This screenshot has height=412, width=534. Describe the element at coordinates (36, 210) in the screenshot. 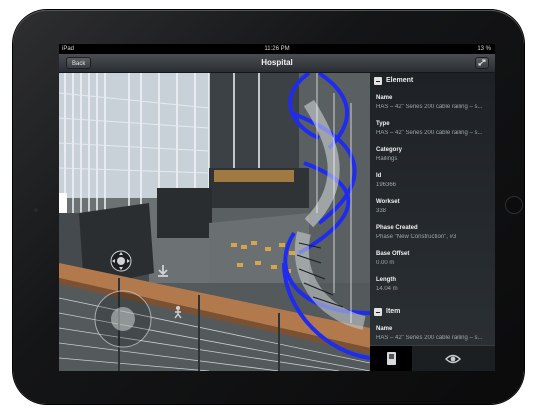

I see `front-camera` at that location.